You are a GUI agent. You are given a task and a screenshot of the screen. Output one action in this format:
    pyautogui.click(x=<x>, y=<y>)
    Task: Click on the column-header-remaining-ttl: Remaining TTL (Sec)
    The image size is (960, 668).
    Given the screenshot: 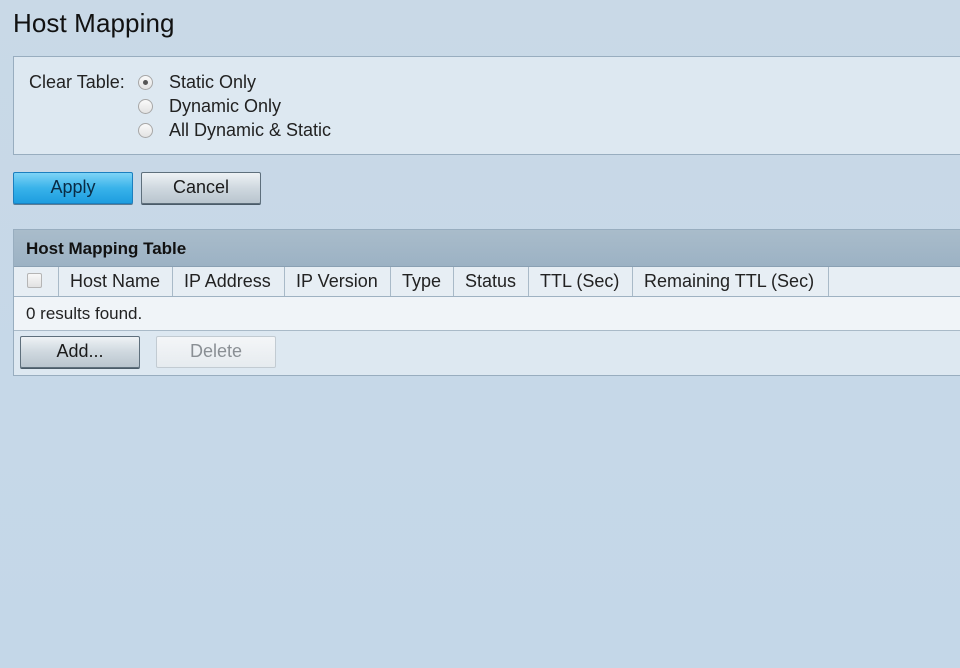 What is the action you would take?
    pyautogui.click(x=731, y=281)
    